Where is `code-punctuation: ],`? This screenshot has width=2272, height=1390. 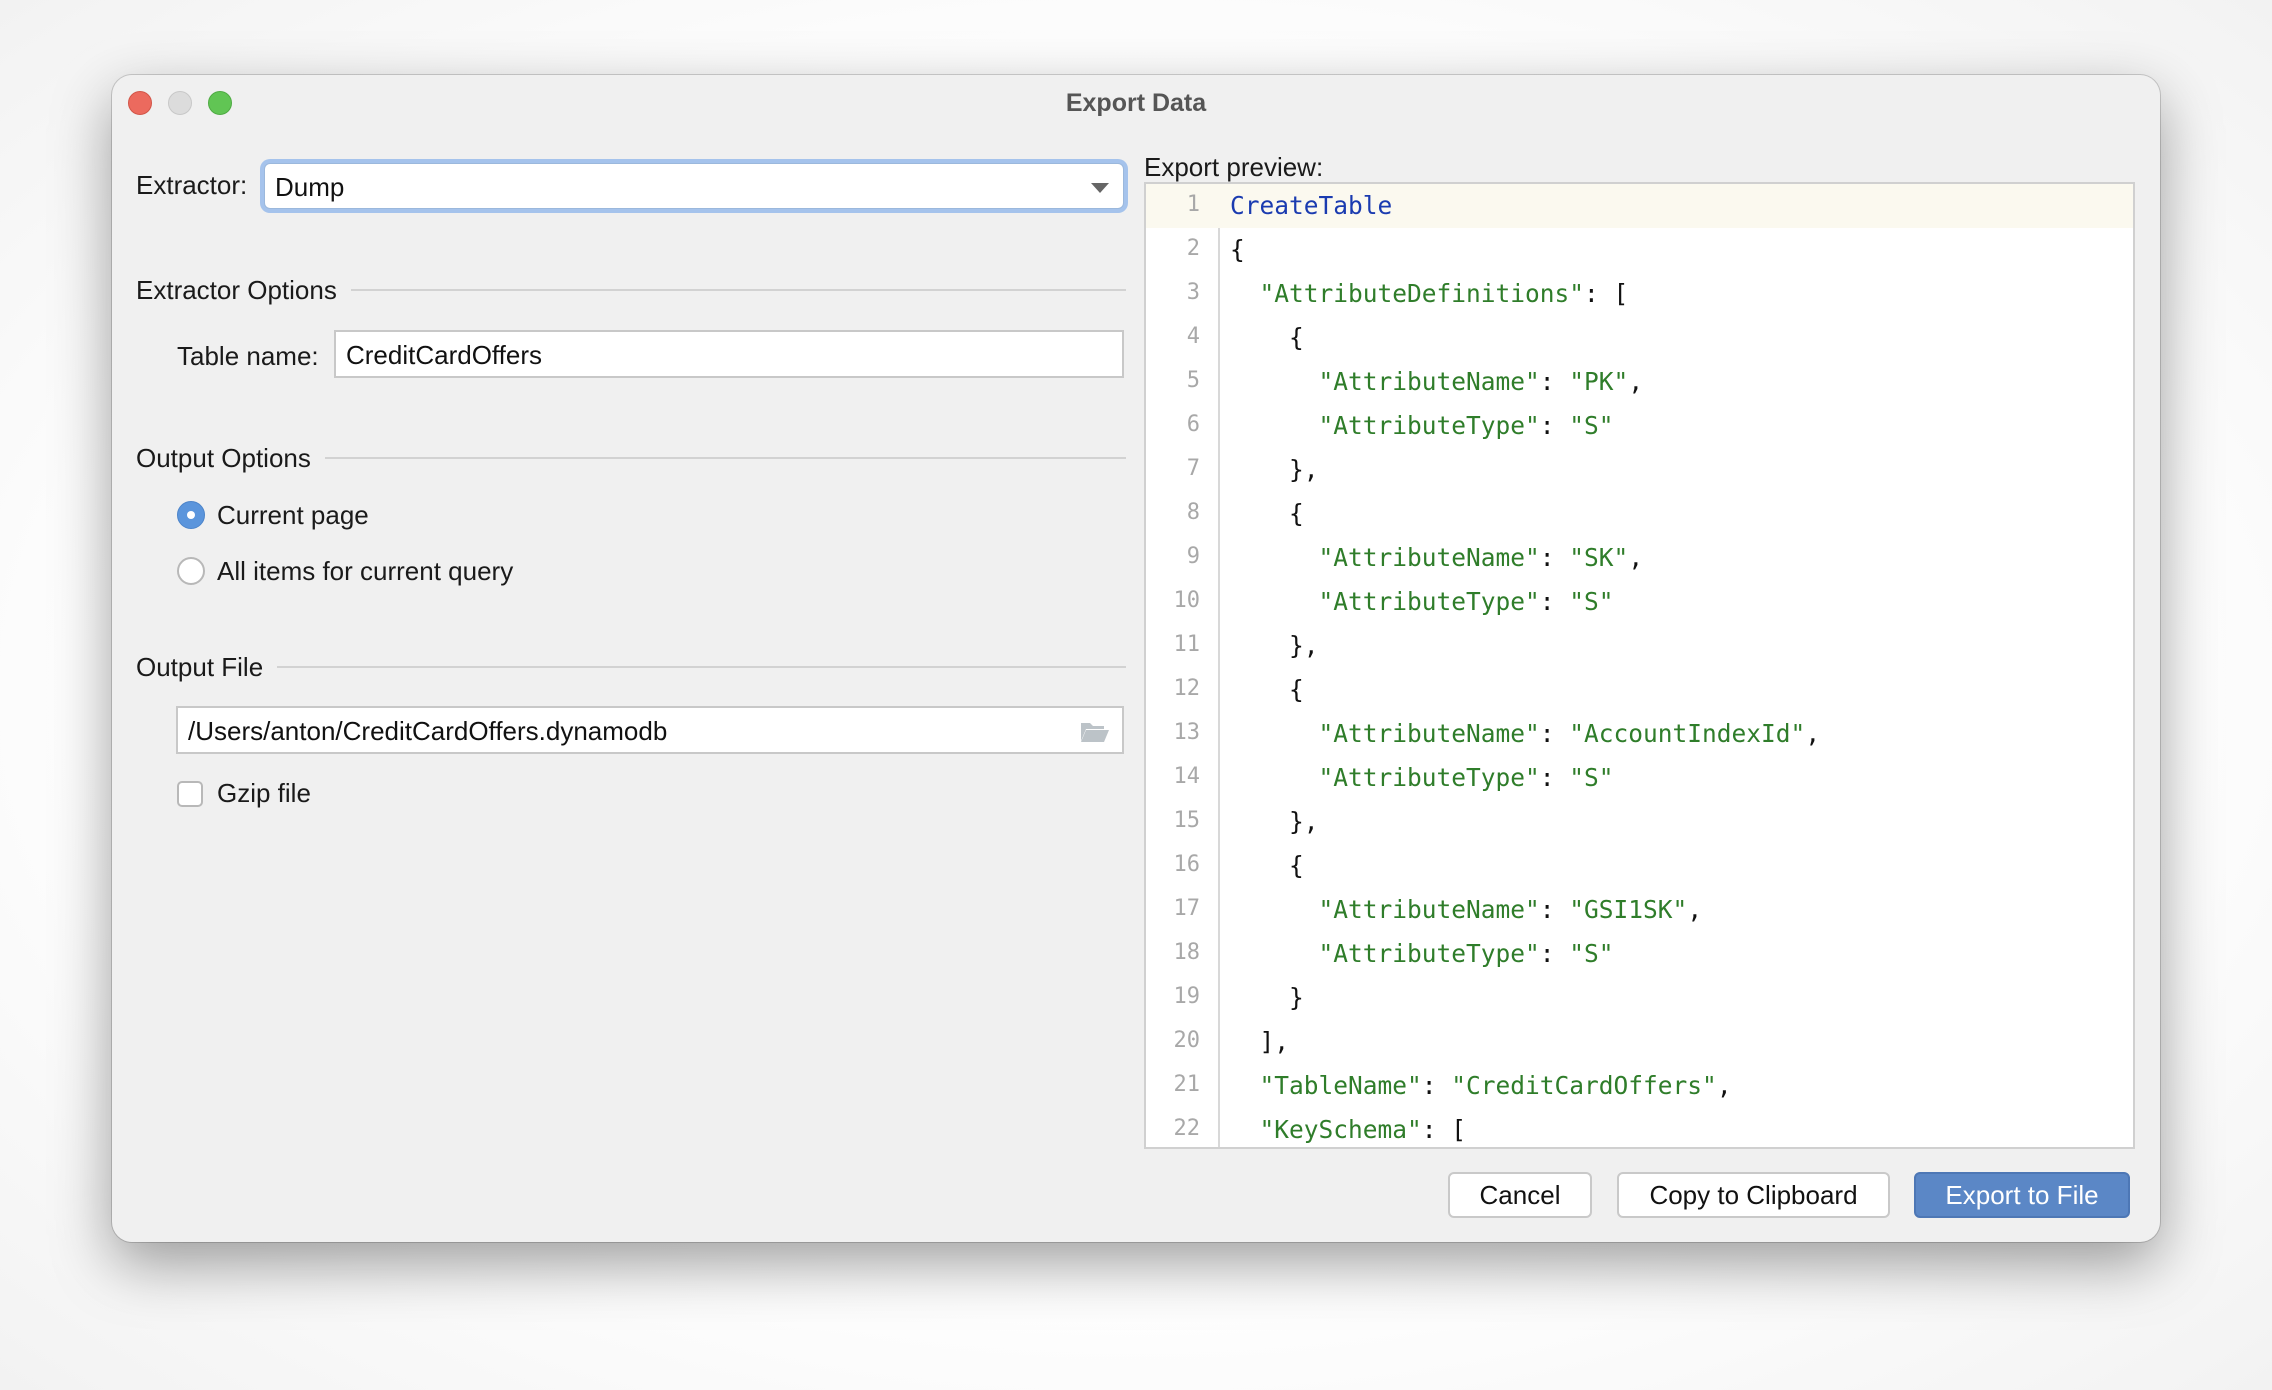 code-punctuation: ], is located at coordinates (1260, 1041).